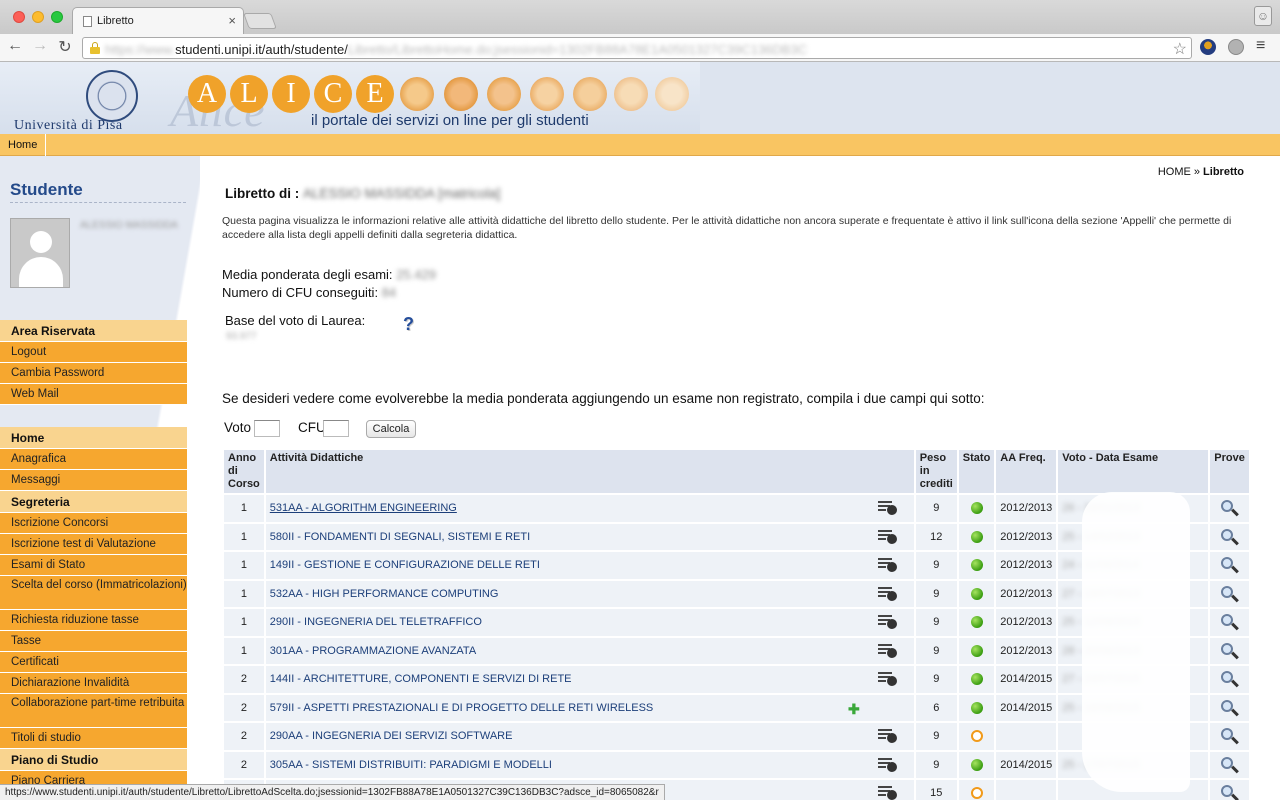  I want to click on sidebar-heading-segreteria: Segreteria, so click(93, 502).